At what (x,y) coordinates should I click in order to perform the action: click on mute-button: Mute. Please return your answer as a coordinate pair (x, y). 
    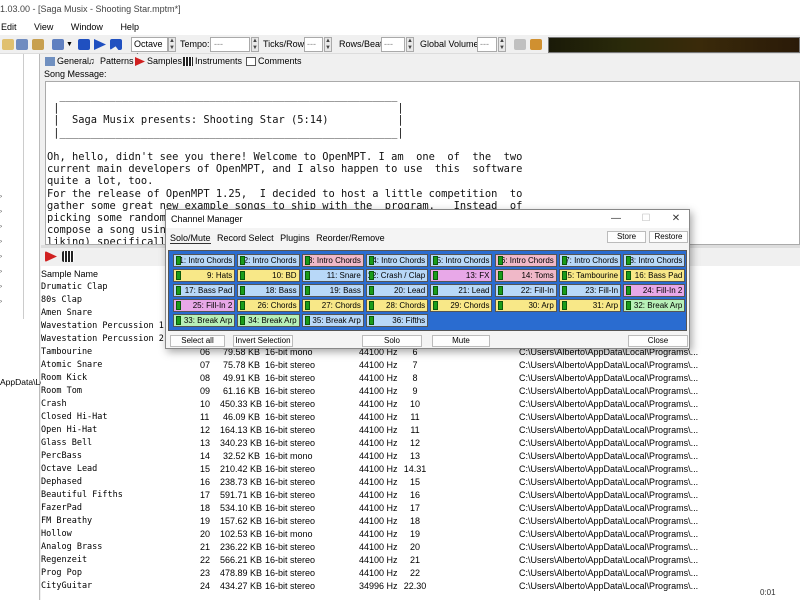
    Looking at the image, I should click on (461, 341).